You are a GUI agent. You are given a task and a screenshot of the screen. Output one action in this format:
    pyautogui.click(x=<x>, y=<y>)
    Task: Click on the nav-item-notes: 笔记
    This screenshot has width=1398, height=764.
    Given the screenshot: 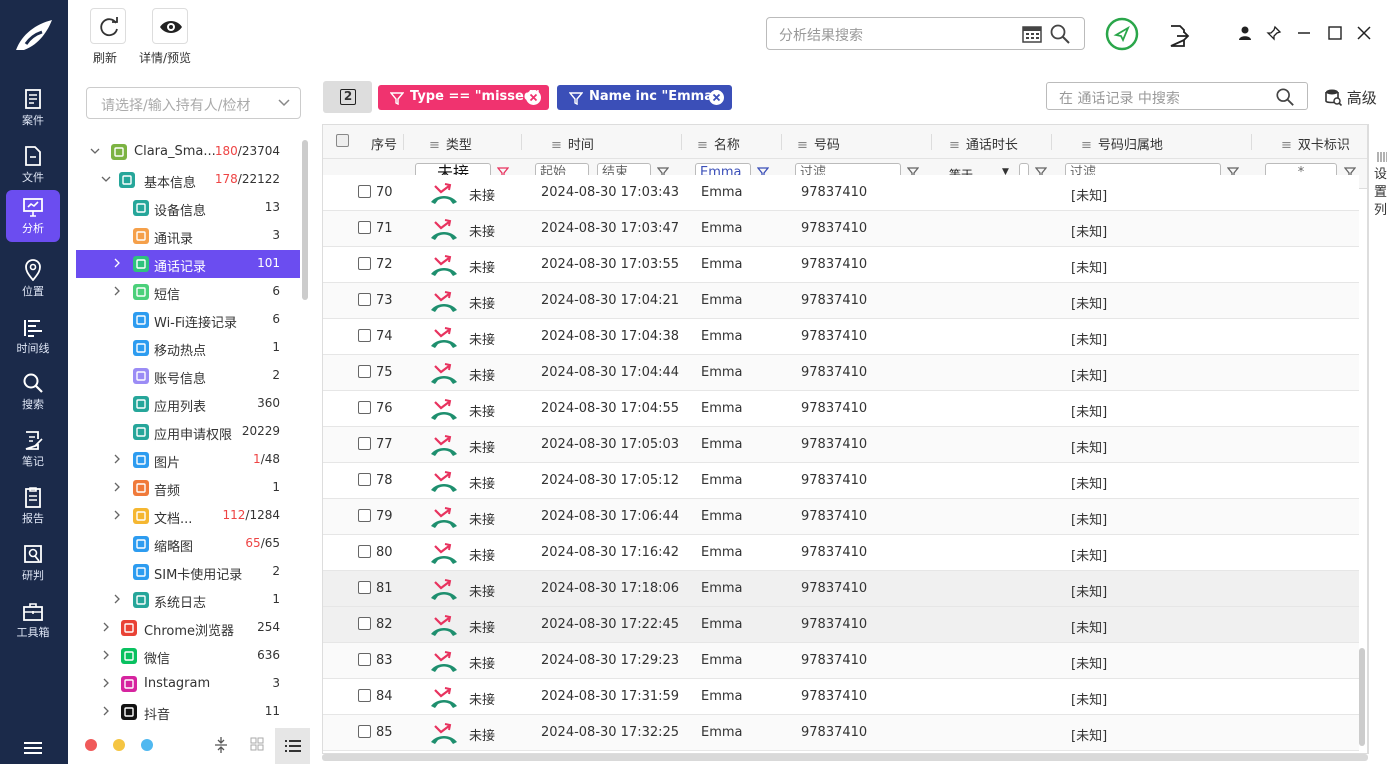 What is the action you would take?
    pyautogui.click(x=33, y=449)
    